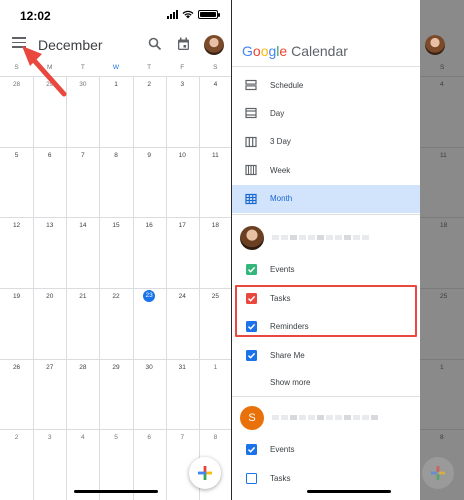 The width and height of the screenshot is (464, 500). What do you see at coordinates (442, 438) in the screenshot?
I see `dimmed-day-number: 8` at bounding box center [442, 438].